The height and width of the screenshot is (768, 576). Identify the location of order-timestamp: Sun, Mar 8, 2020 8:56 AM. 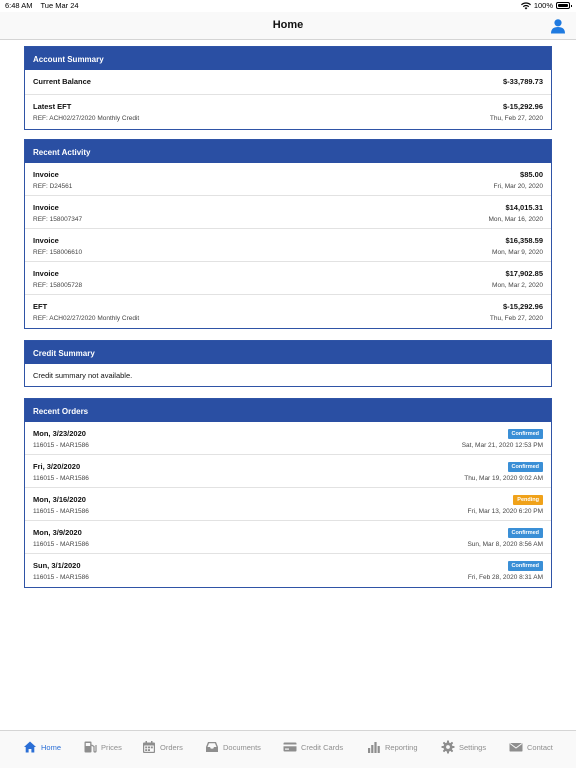
(505, 544).